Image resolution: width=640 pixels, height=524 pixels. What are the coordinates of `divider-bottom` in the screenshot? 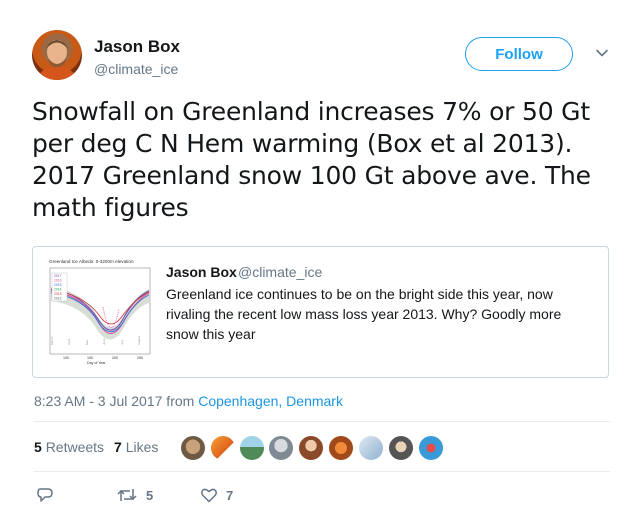 It's located at (322, 471).